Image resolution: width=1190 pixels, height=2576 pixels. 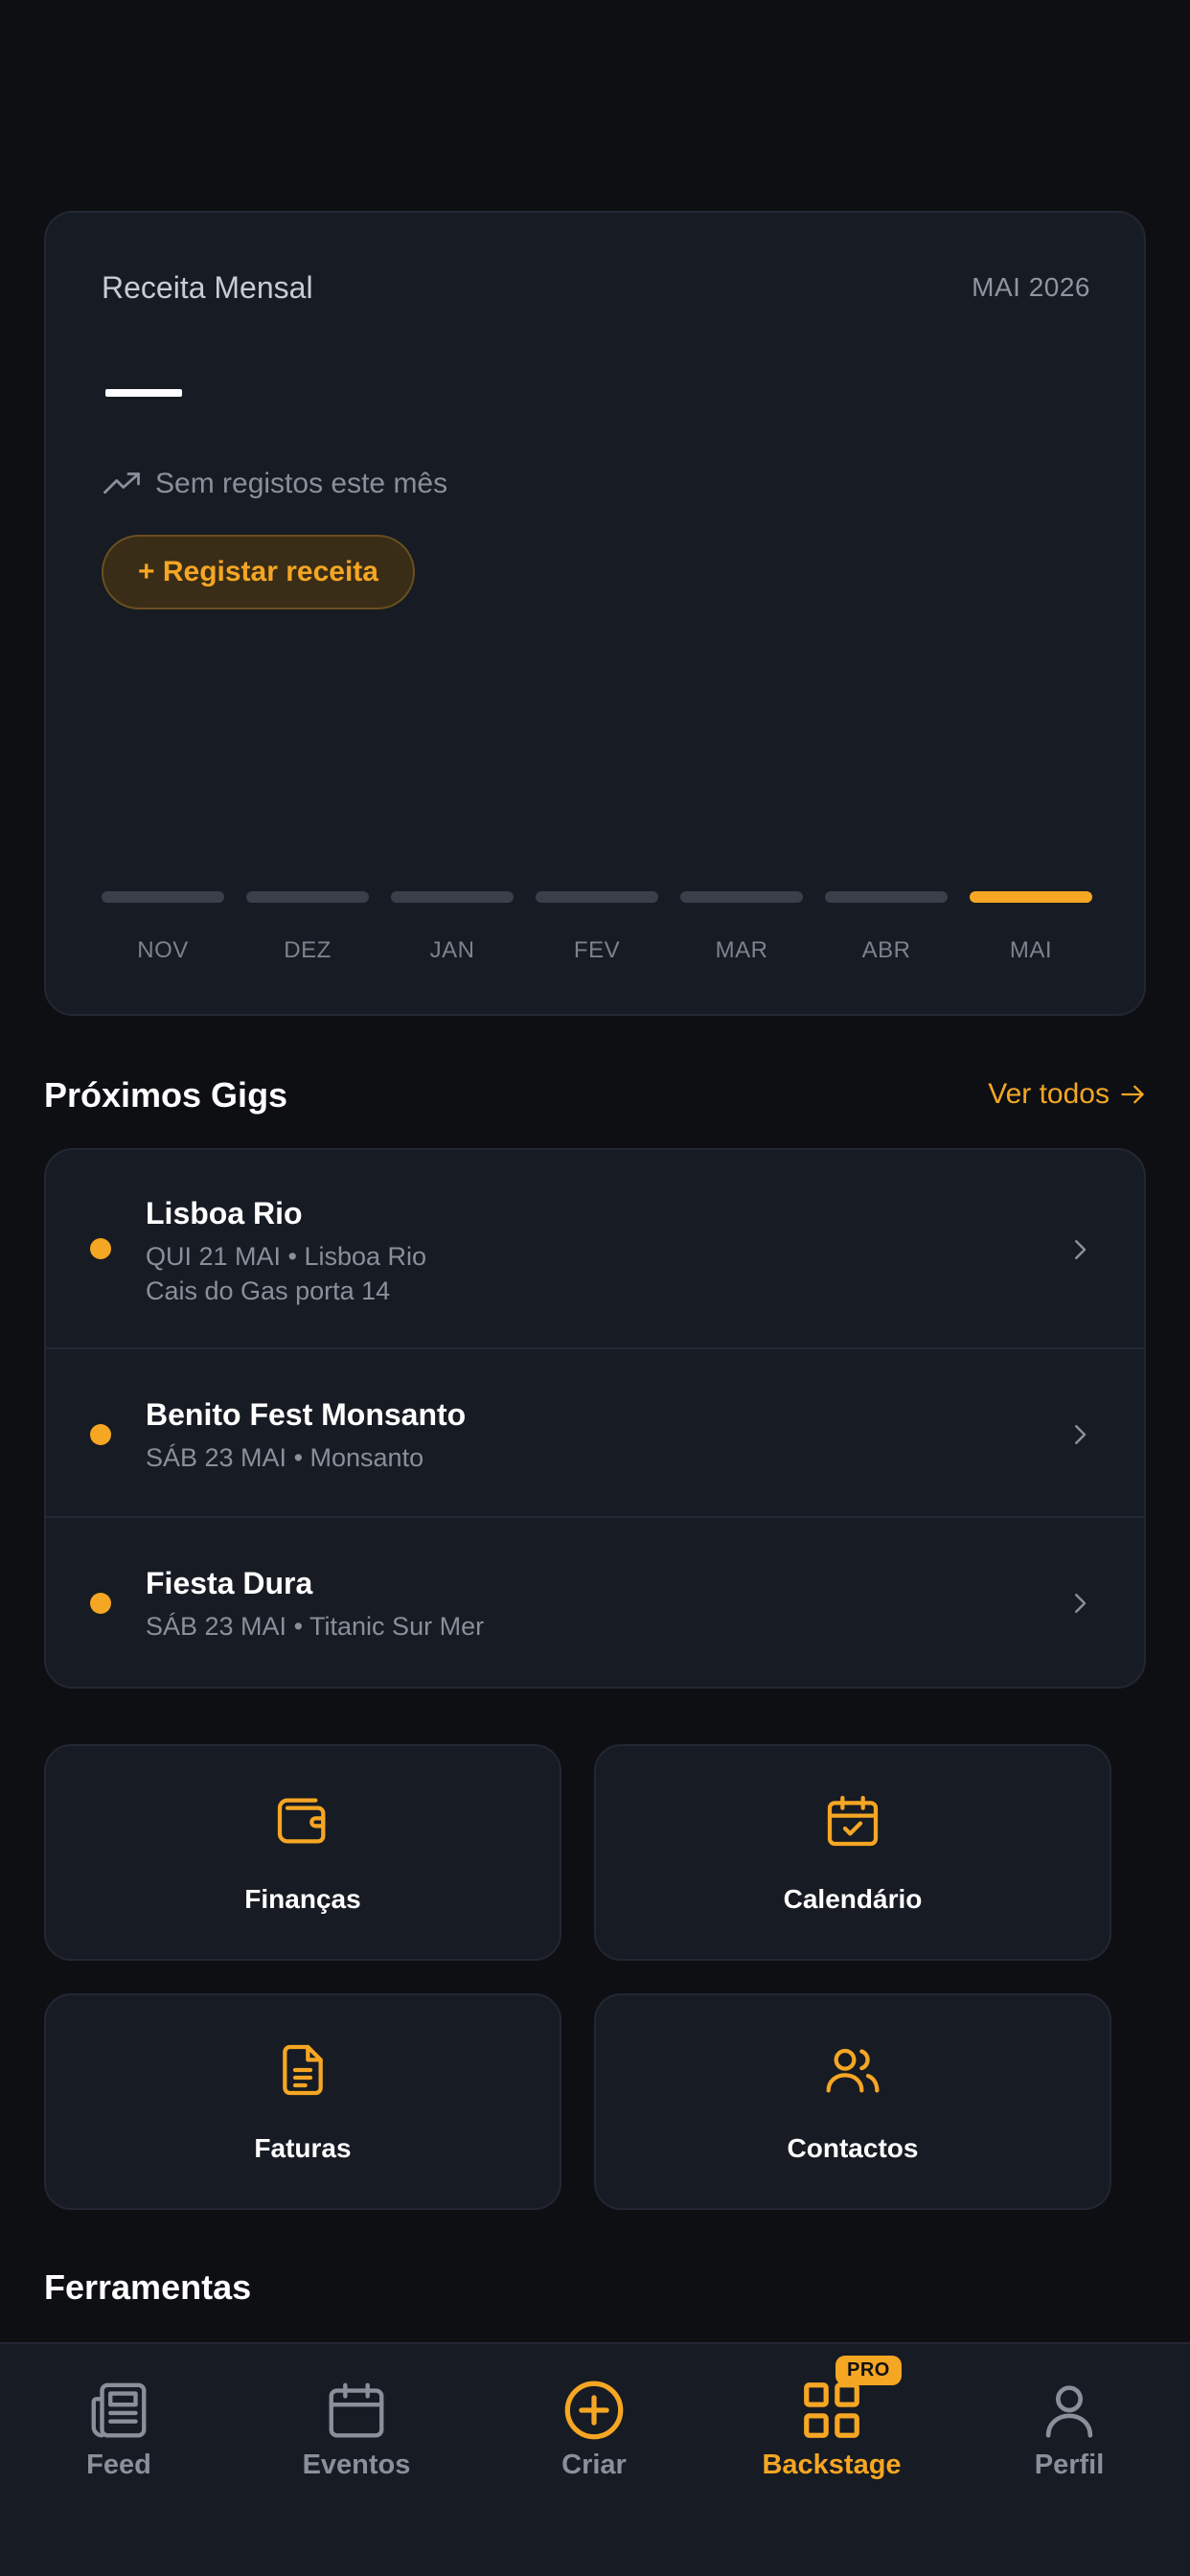 What do you see at coordinates (148, 2287) in the screenshot?
I see `tools-title: Ferramentas` at bounding box center [148, 2287].